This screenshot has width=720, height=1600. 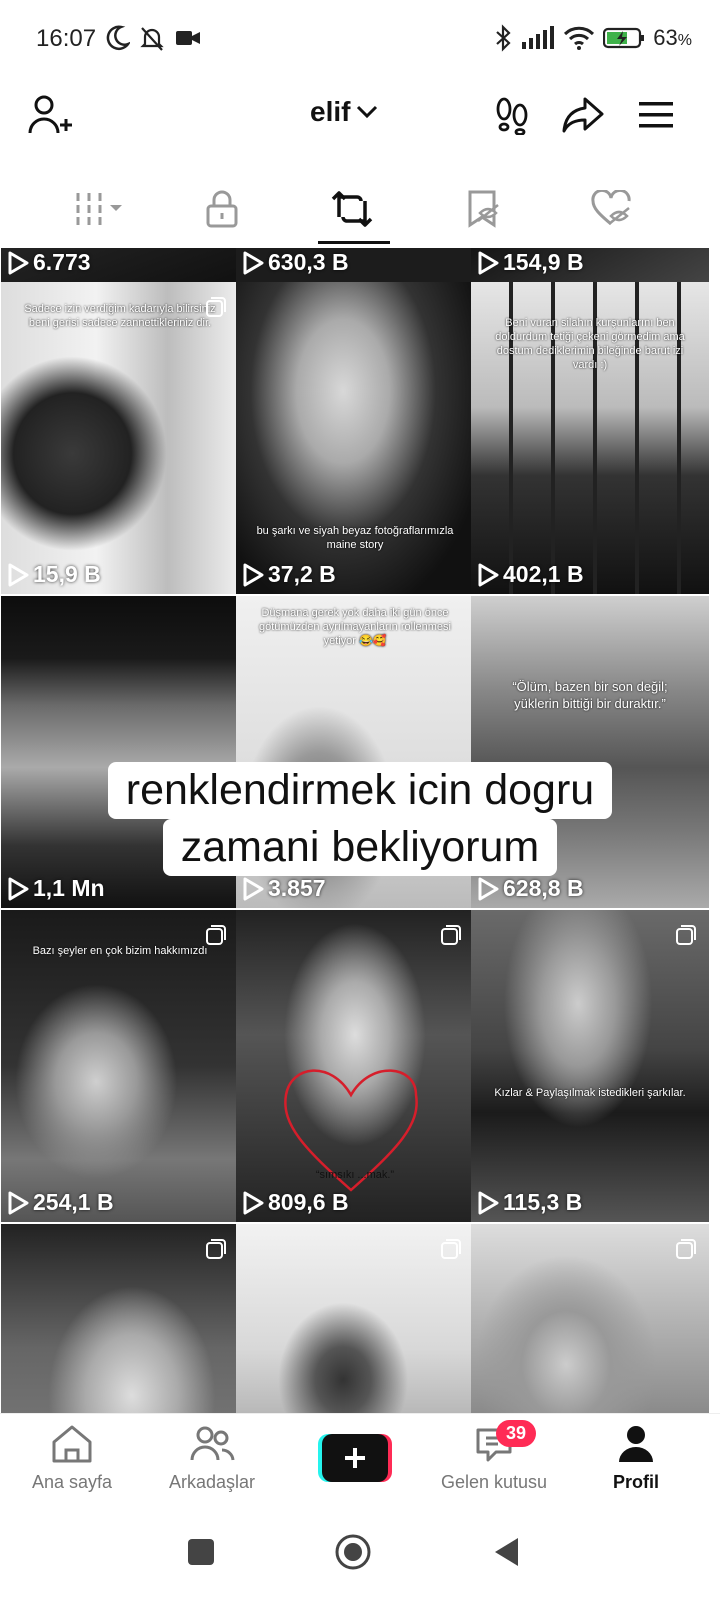 I want to click on muted-bell-icon, so click(x=152, y=39).